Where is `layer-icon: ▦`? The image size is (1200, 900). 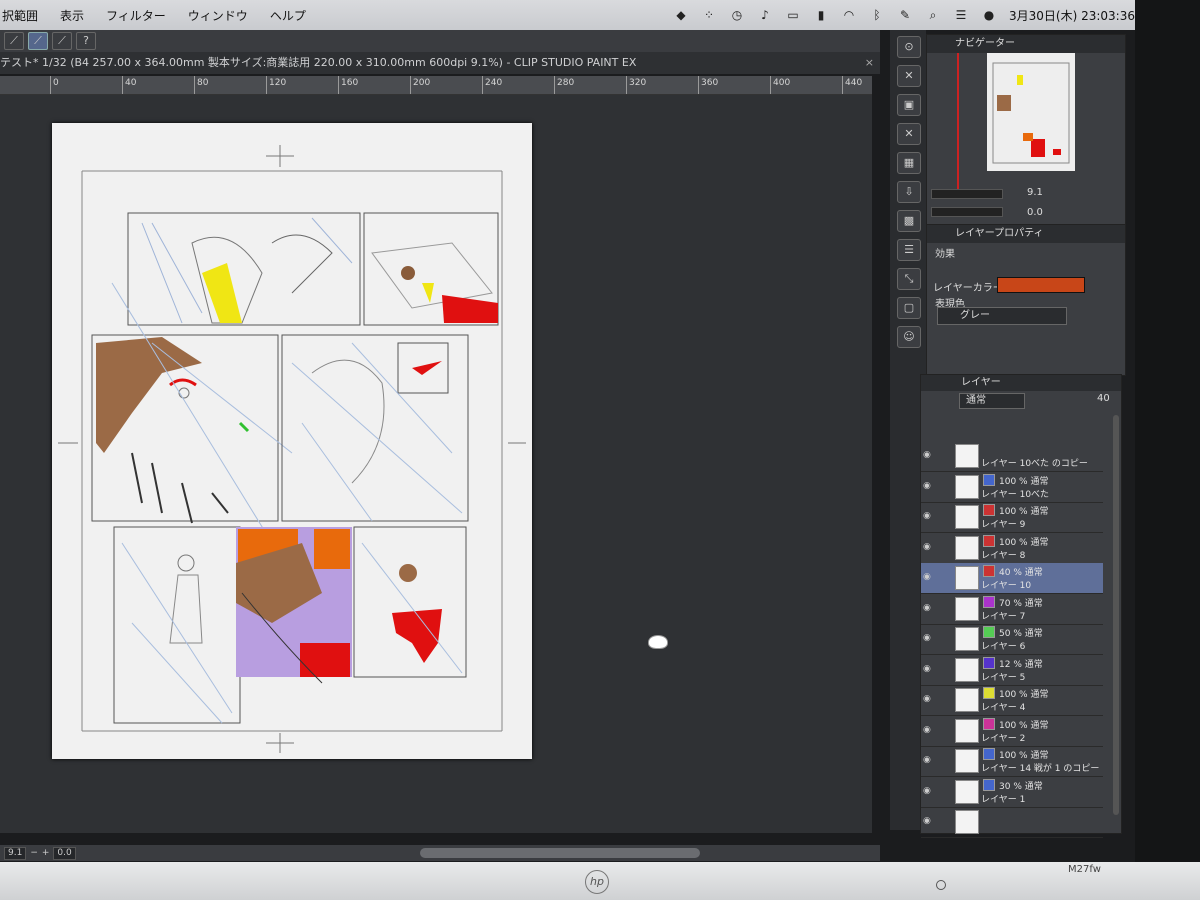
layer-icon: ▦ is located at coordinates (909, 163).